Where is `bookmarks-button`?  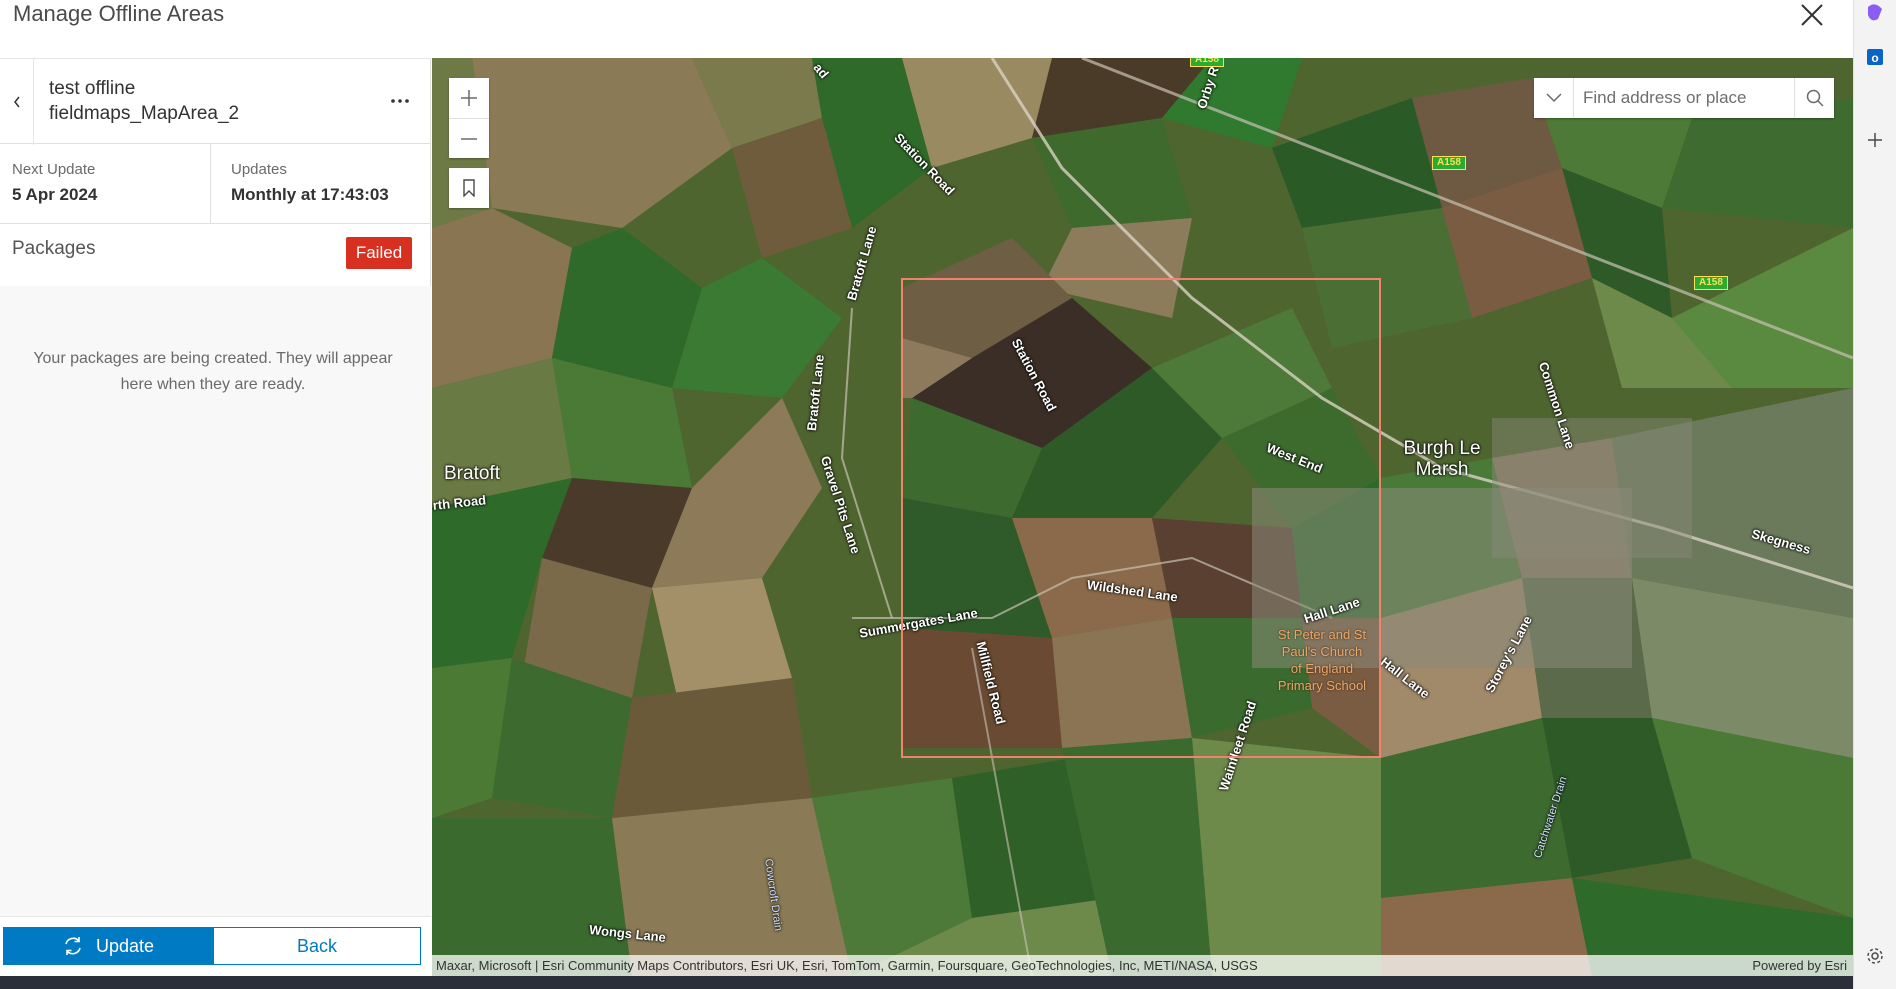 bookmarks-button is located at coordinates (469, 188).